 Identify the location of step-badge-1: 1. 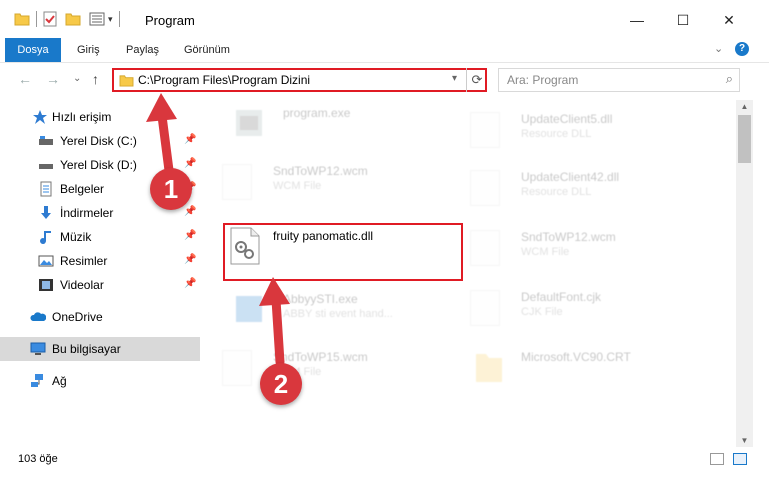
(171, 189).